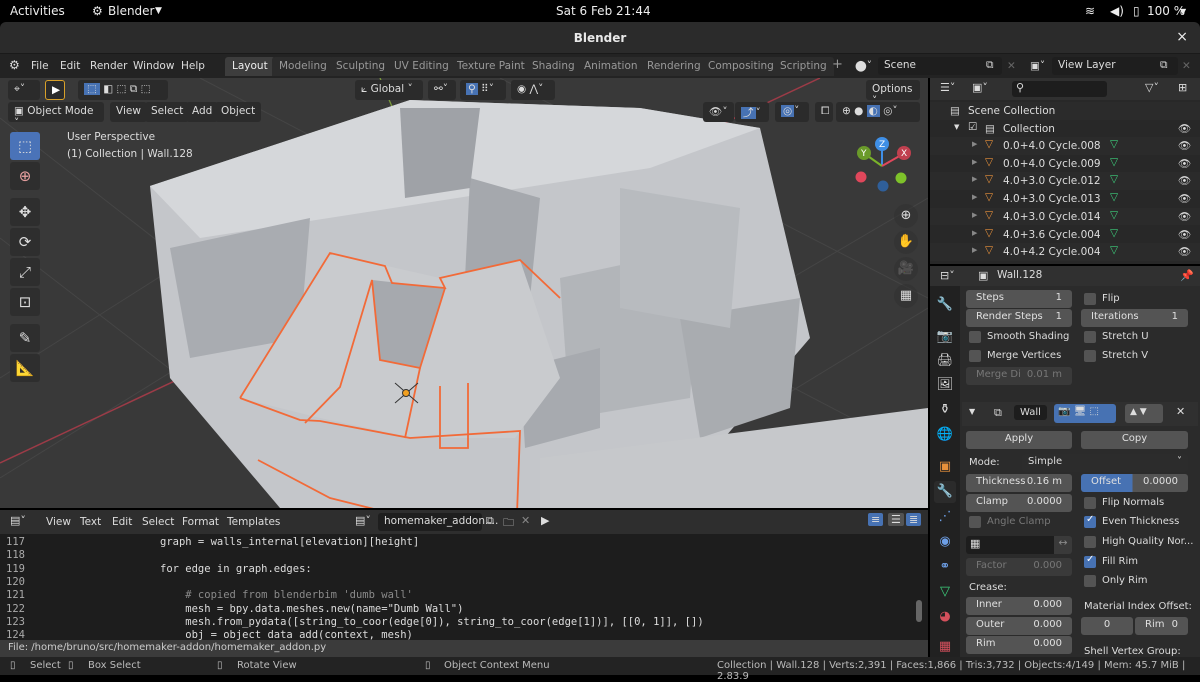 The height and width of the screenshot is (682, 1200). Describe the element at coordinates (58, 522) in the screenshot. I see `text-menu-view: View` at that location.